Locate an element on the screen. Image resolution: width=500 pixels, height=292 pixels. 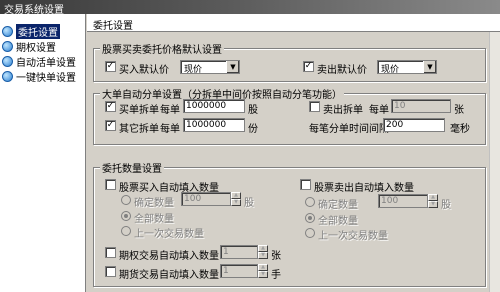
buy-fixed-quantity-input: 100 is located at coordinates (206, 199).